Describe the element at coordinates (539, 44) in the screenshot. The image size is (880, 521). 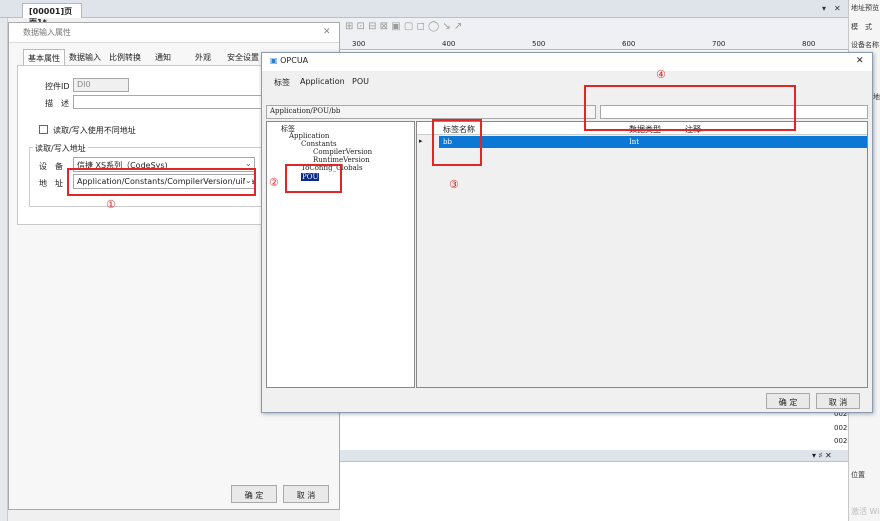
I see `ruler-tick: 500` at that location.